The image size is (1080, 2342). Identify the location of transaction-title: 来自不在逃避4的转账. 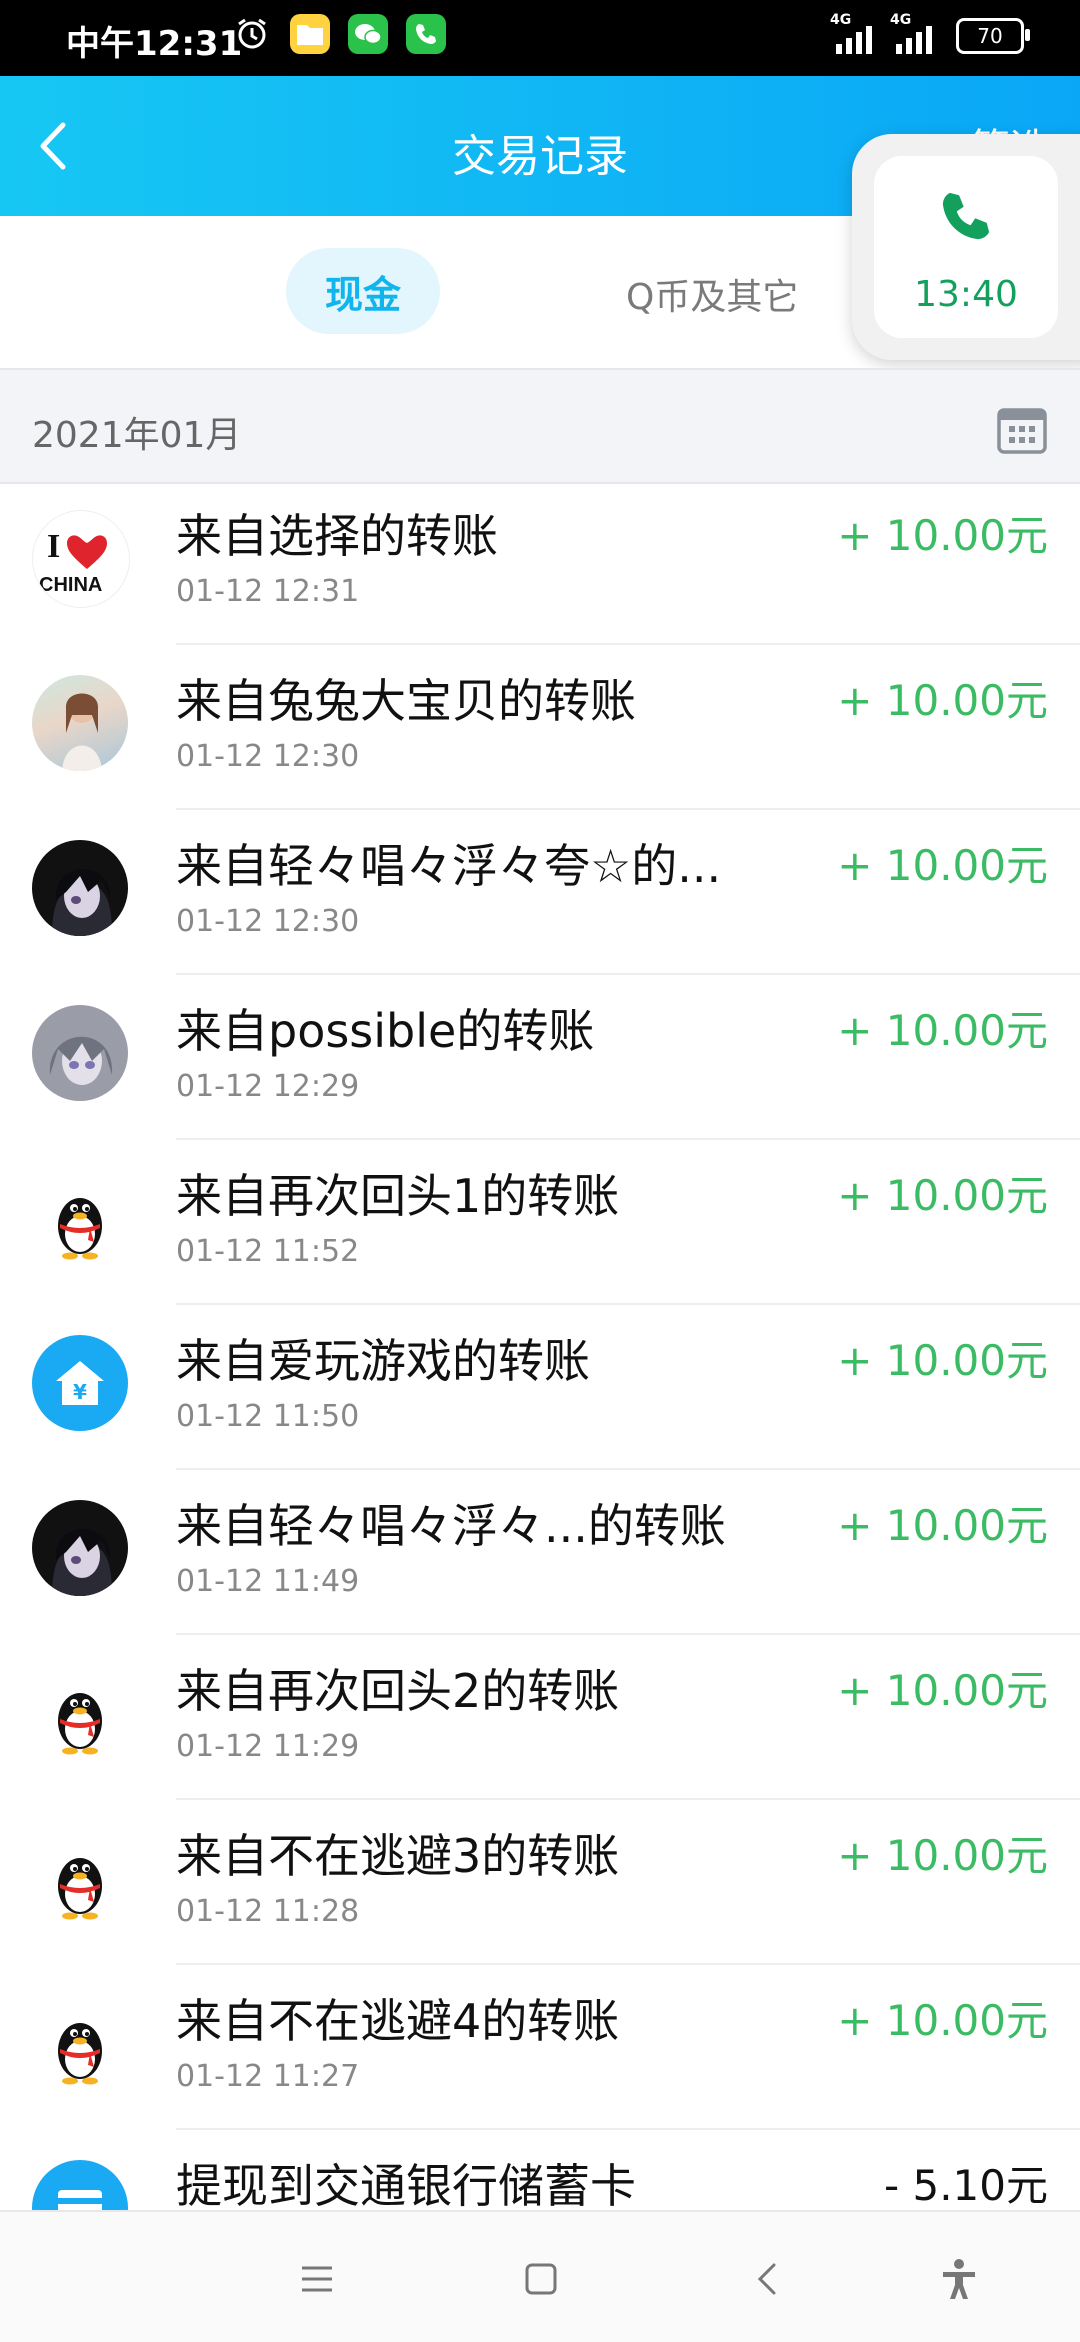
(398, 2021).